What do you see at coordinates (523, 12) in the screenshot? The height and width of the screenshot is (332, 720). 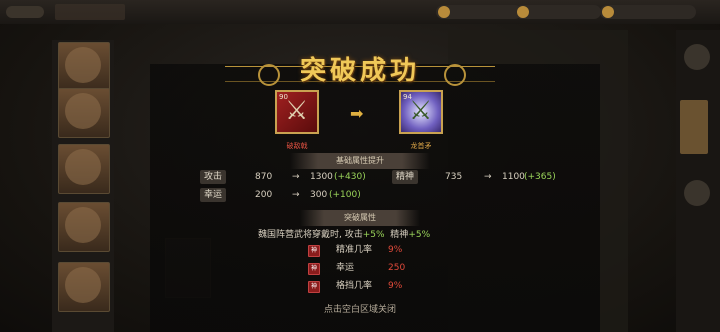 I see `silver-coin-icon` at bounding box center [523, 12].